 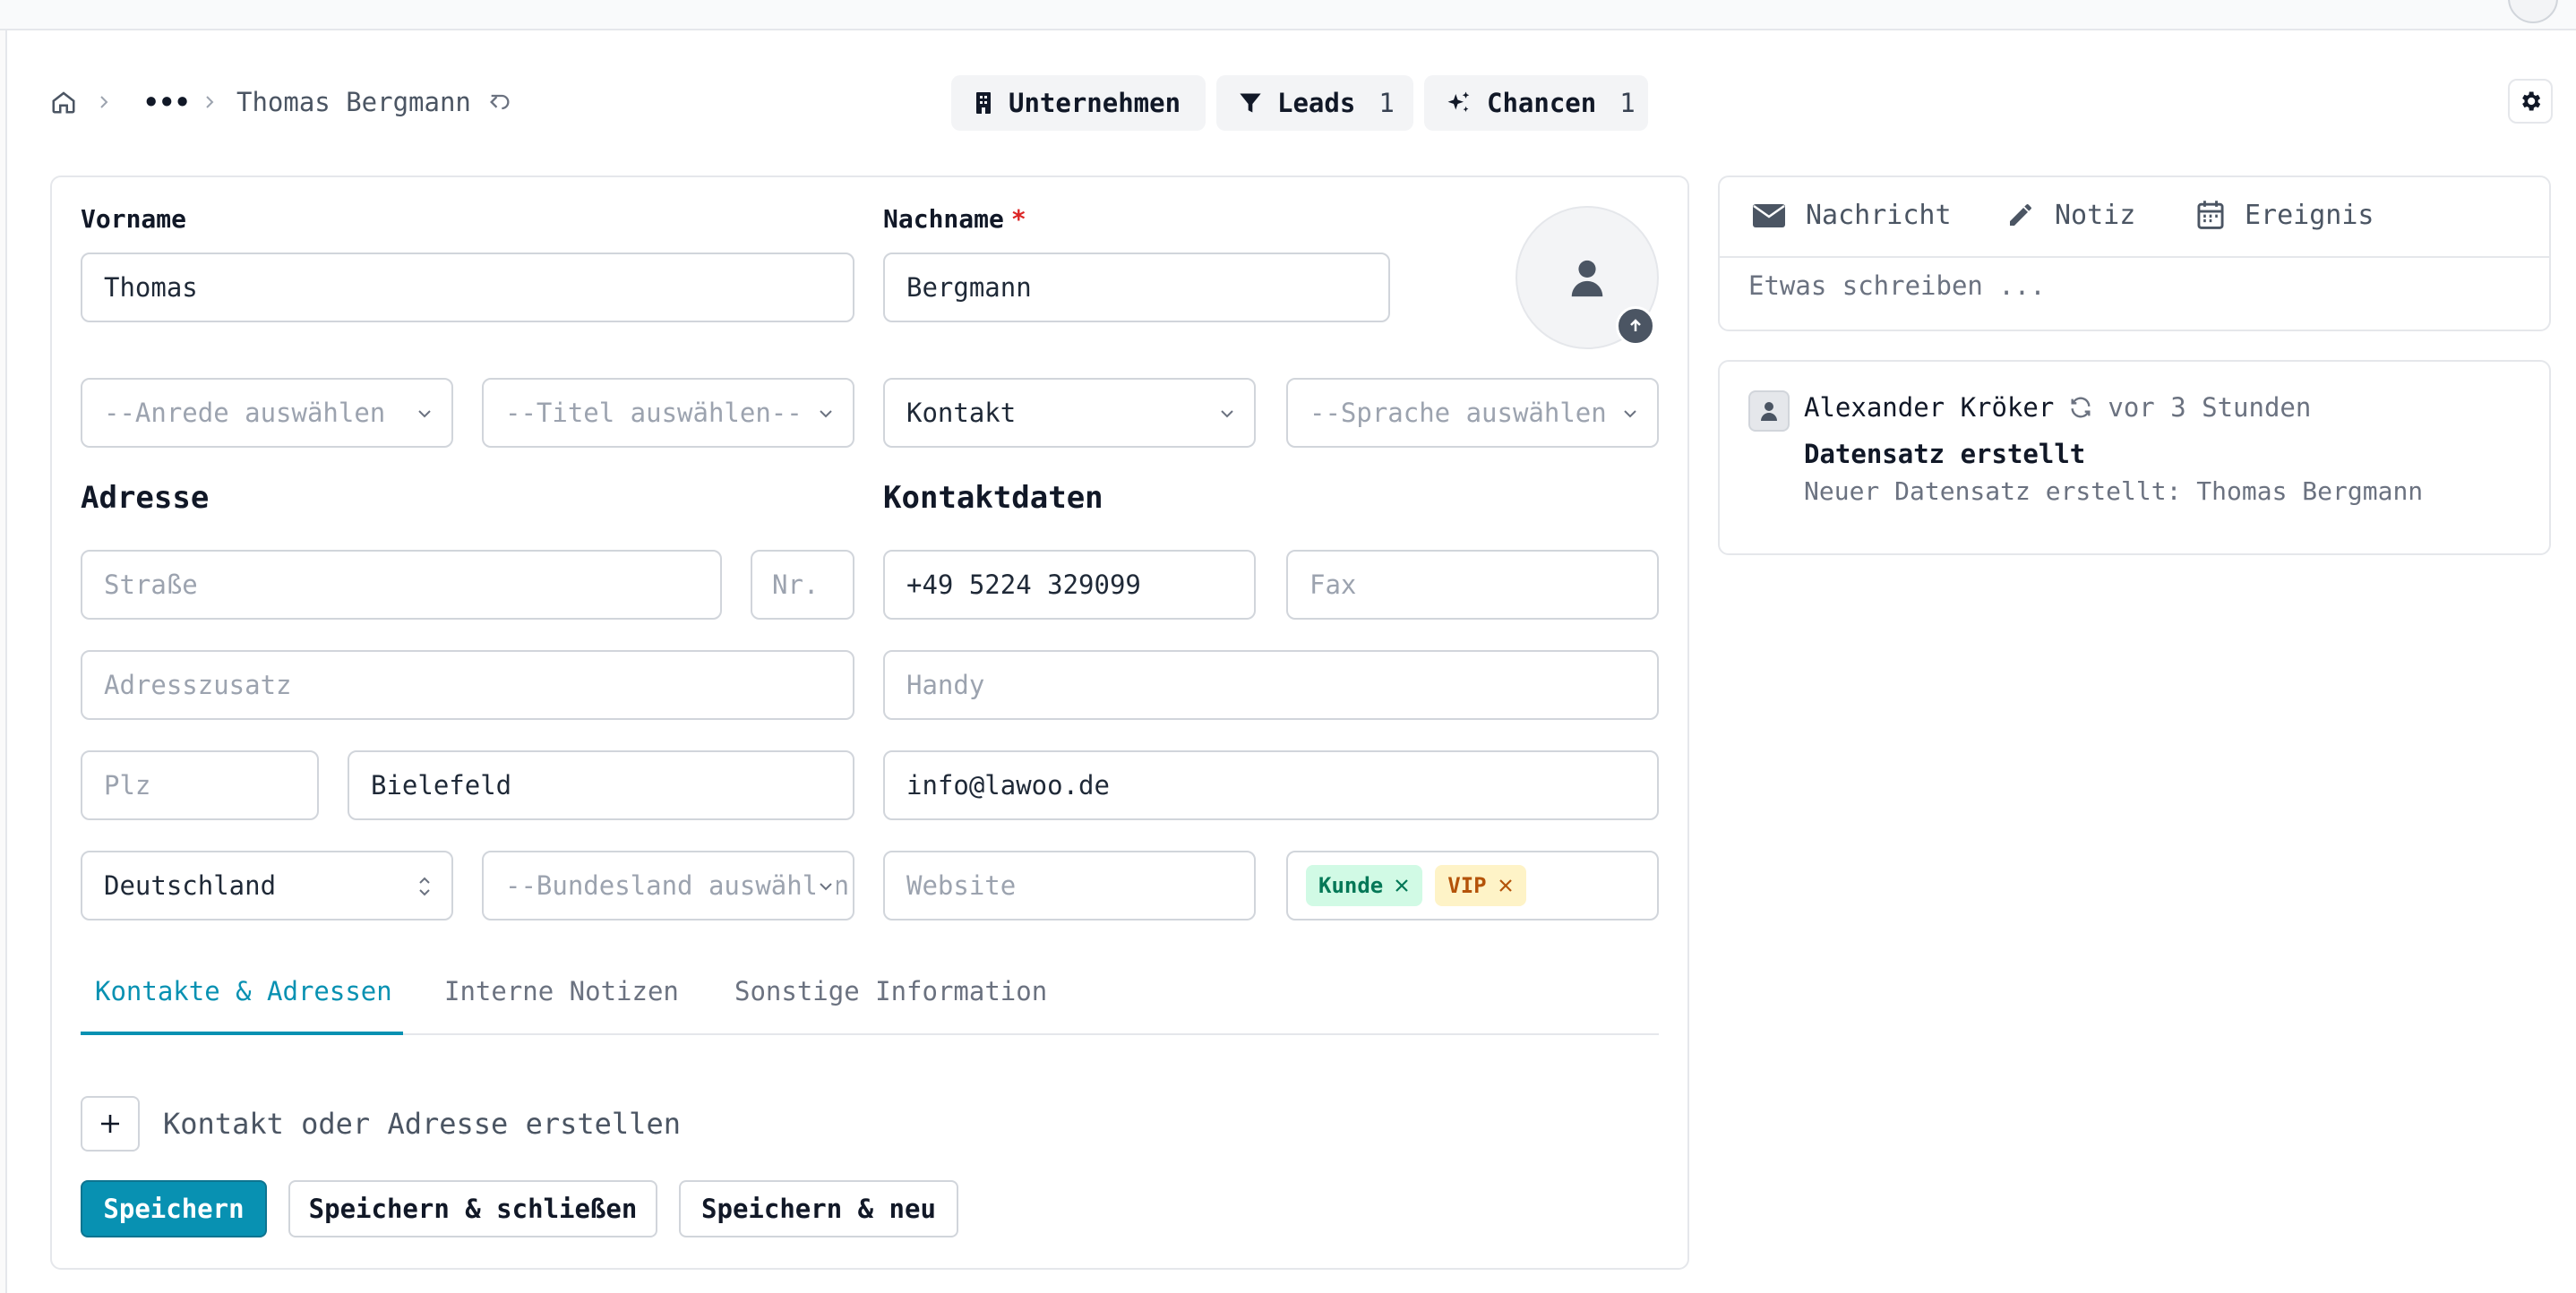 What do you see at coordinates (63, 102) in the screenshot?
I see `home-icon` at bounding box center [63, 102].